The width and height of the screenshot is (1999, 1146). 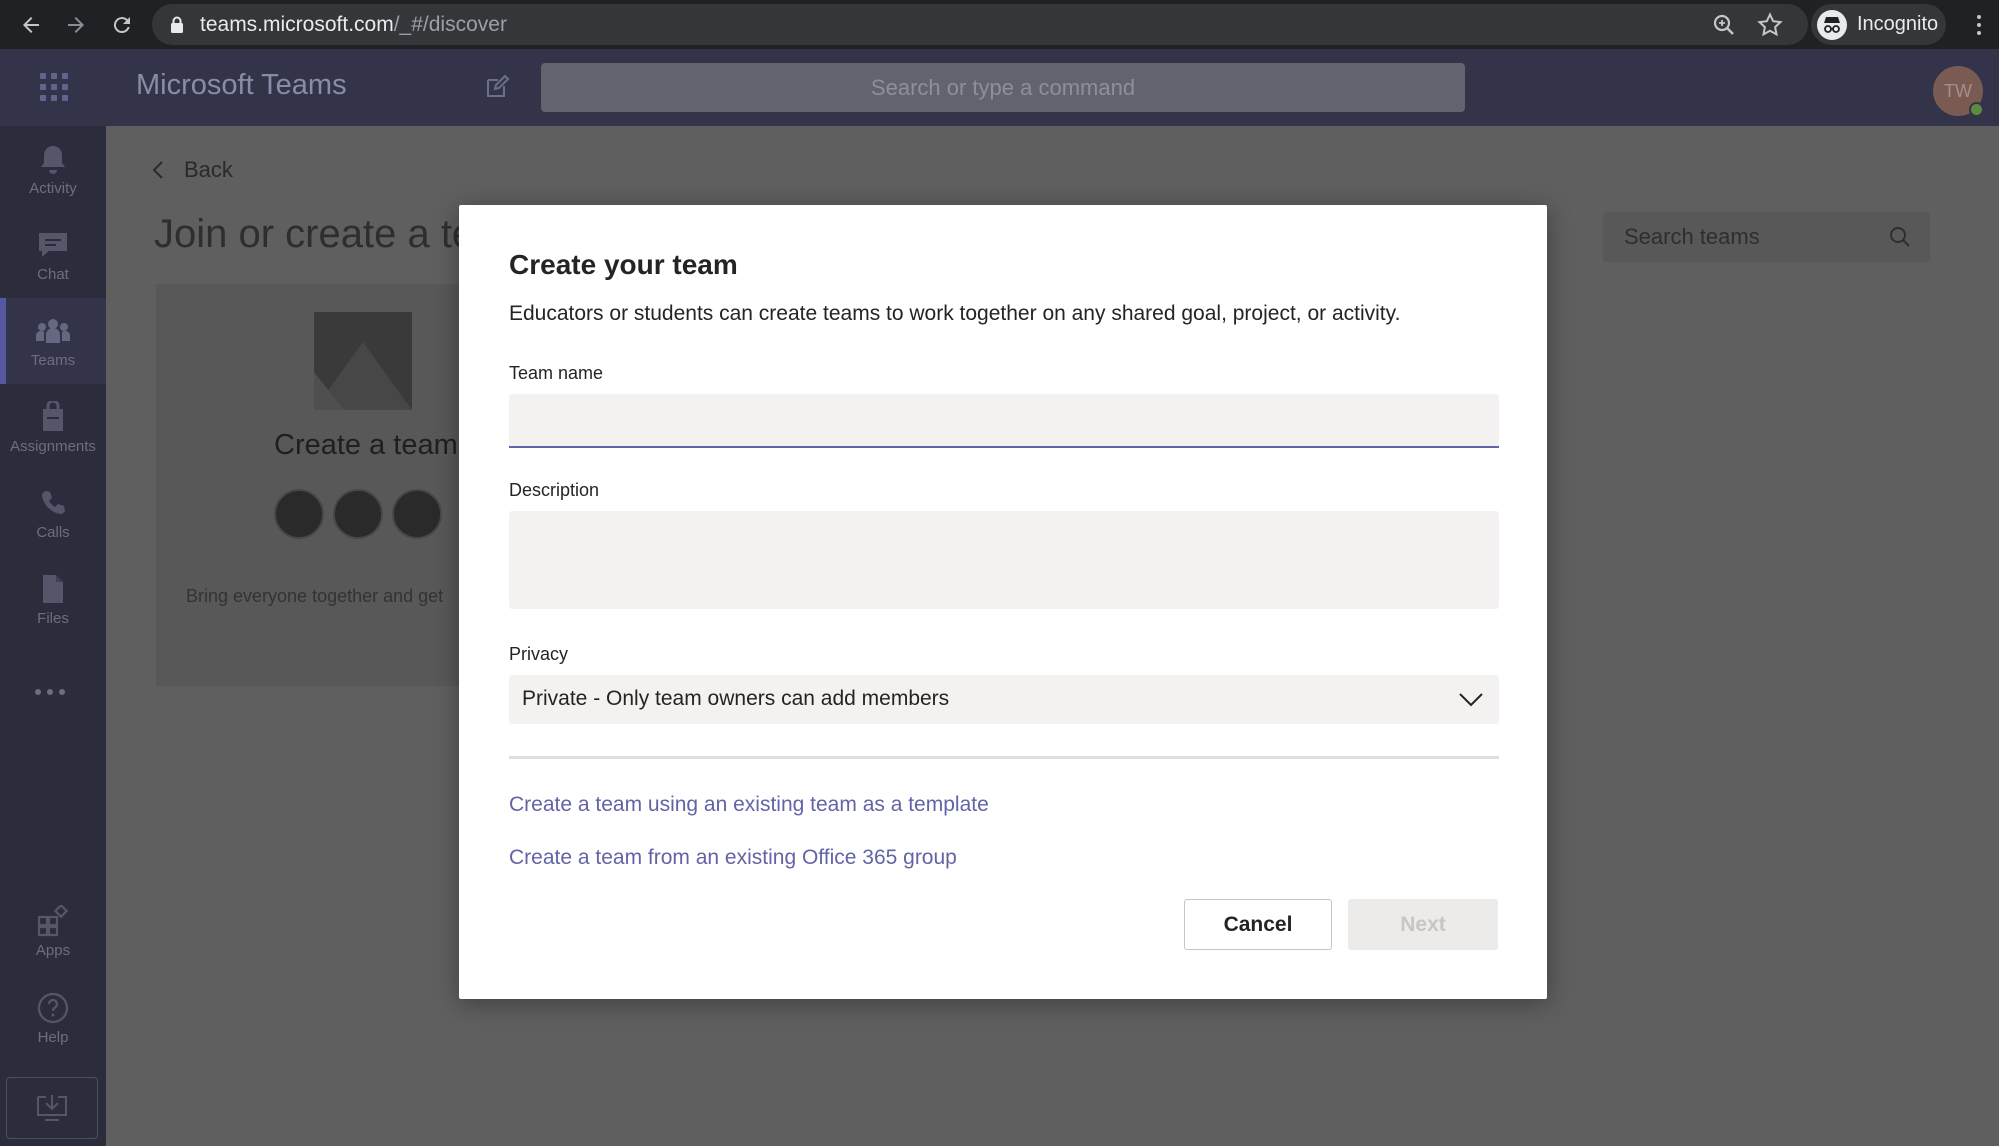 I want to click on rail-label: Apps, so click(x=53, y=950).